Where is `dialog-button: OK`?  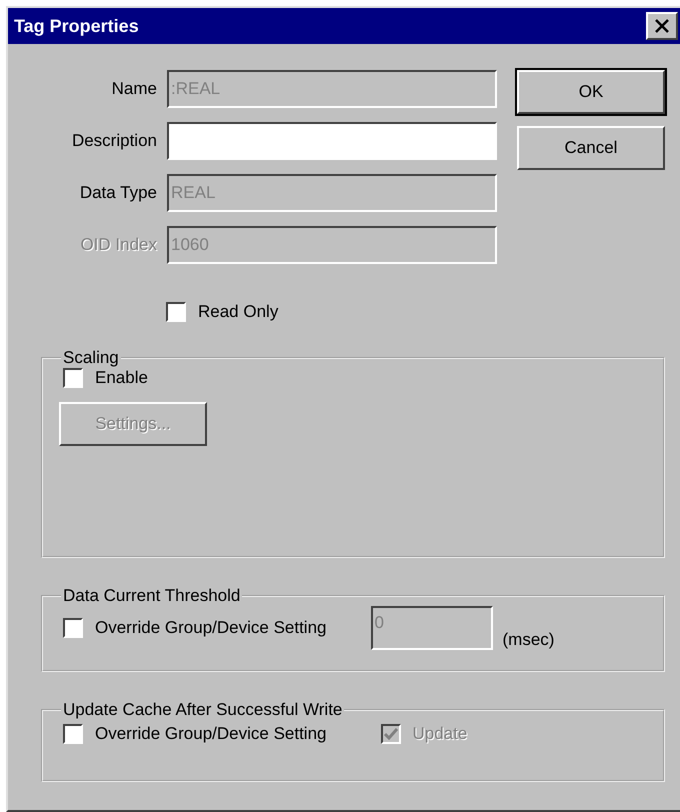
dialog-button: OK is located at coordinates (591, 92).